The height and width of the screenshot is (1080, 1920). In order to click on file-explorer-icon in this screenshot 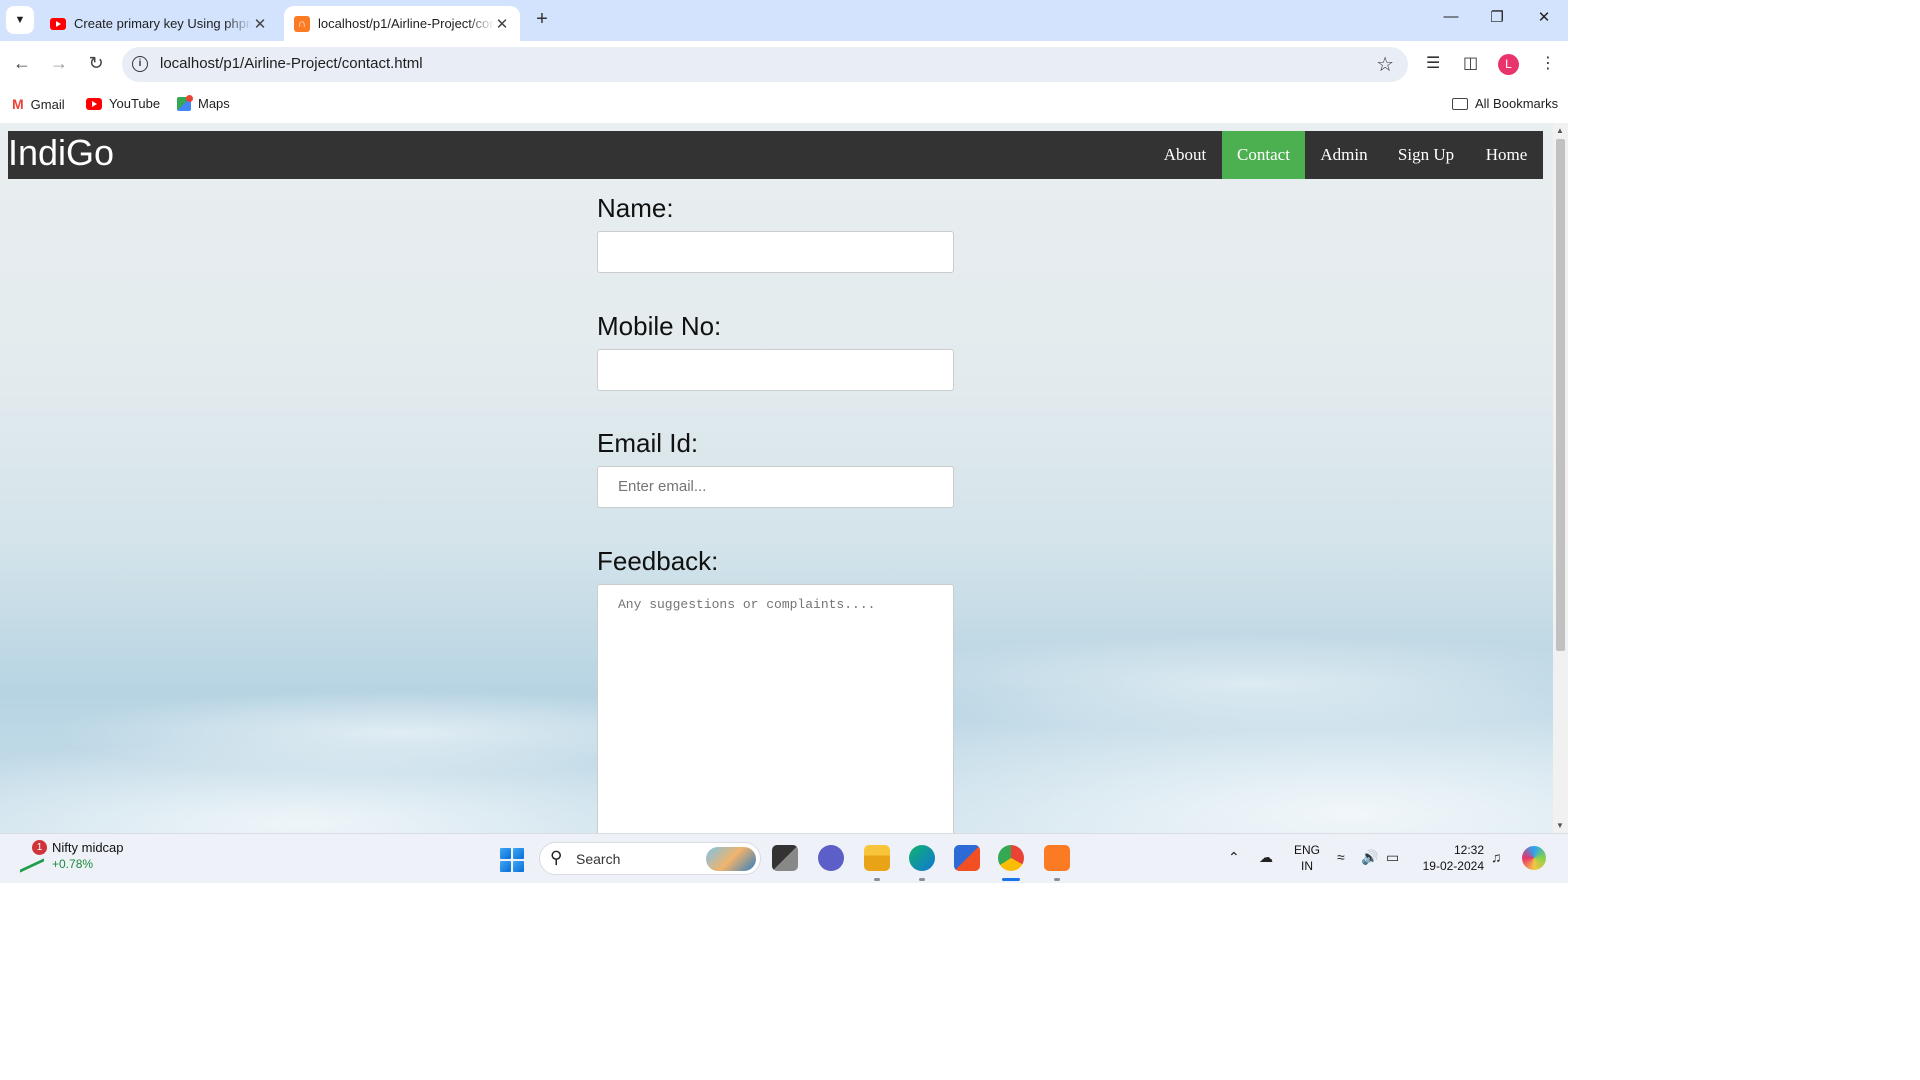, I will do `click(877, 858)`.